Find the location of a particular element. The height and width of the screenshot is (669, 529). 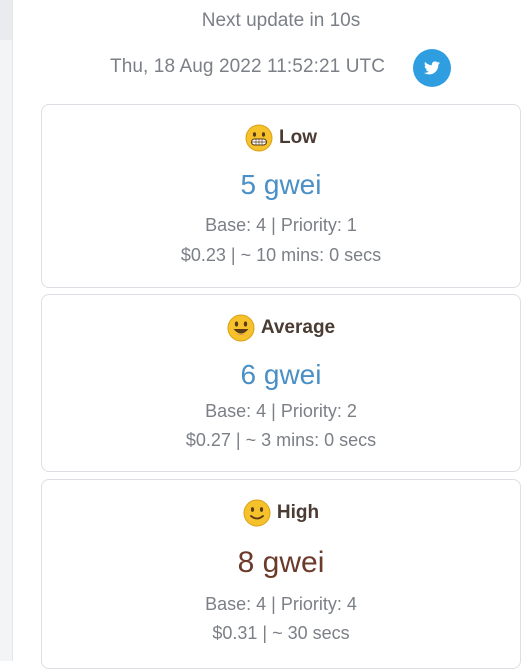

twitter-share-button is located at coordinates (432, 68).